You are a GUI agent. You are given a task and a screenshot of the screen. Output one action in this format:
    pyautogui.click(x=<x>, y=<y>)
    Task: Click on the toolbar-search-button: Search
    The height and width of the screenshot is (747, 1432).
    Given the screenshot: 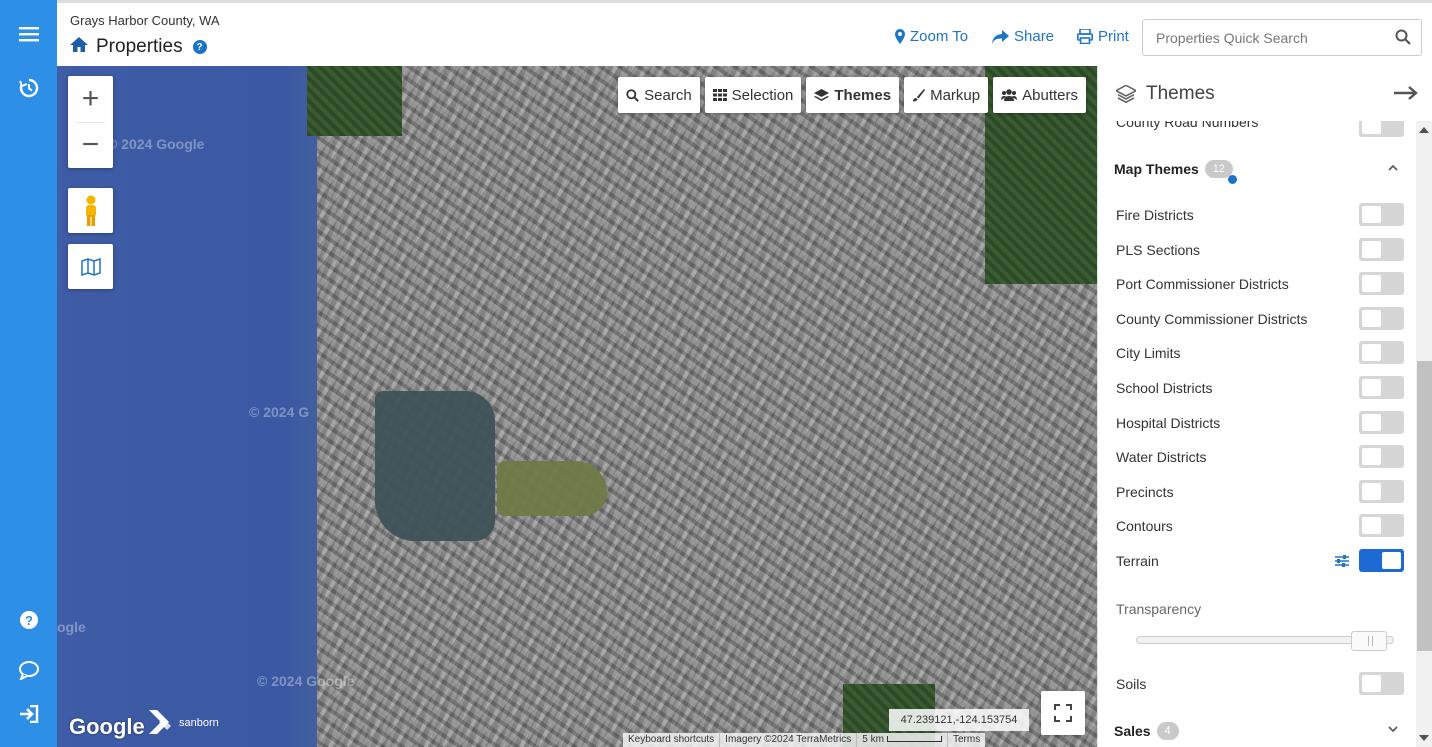 What is the action you would take?
    pyautogui.click(x=659, y=95)
    